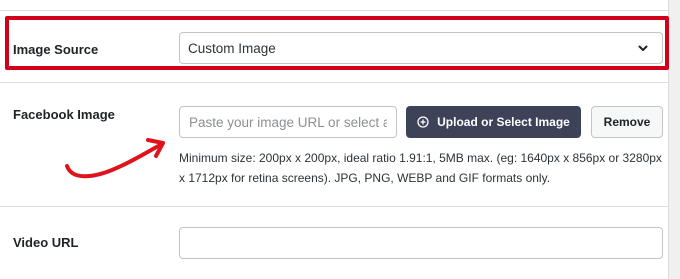 The height and width of the screenshot is (279, 680). Describe the element at coordinates (421, 48) in the screenshot. I see `image-source-select: Custom Image` at that location.